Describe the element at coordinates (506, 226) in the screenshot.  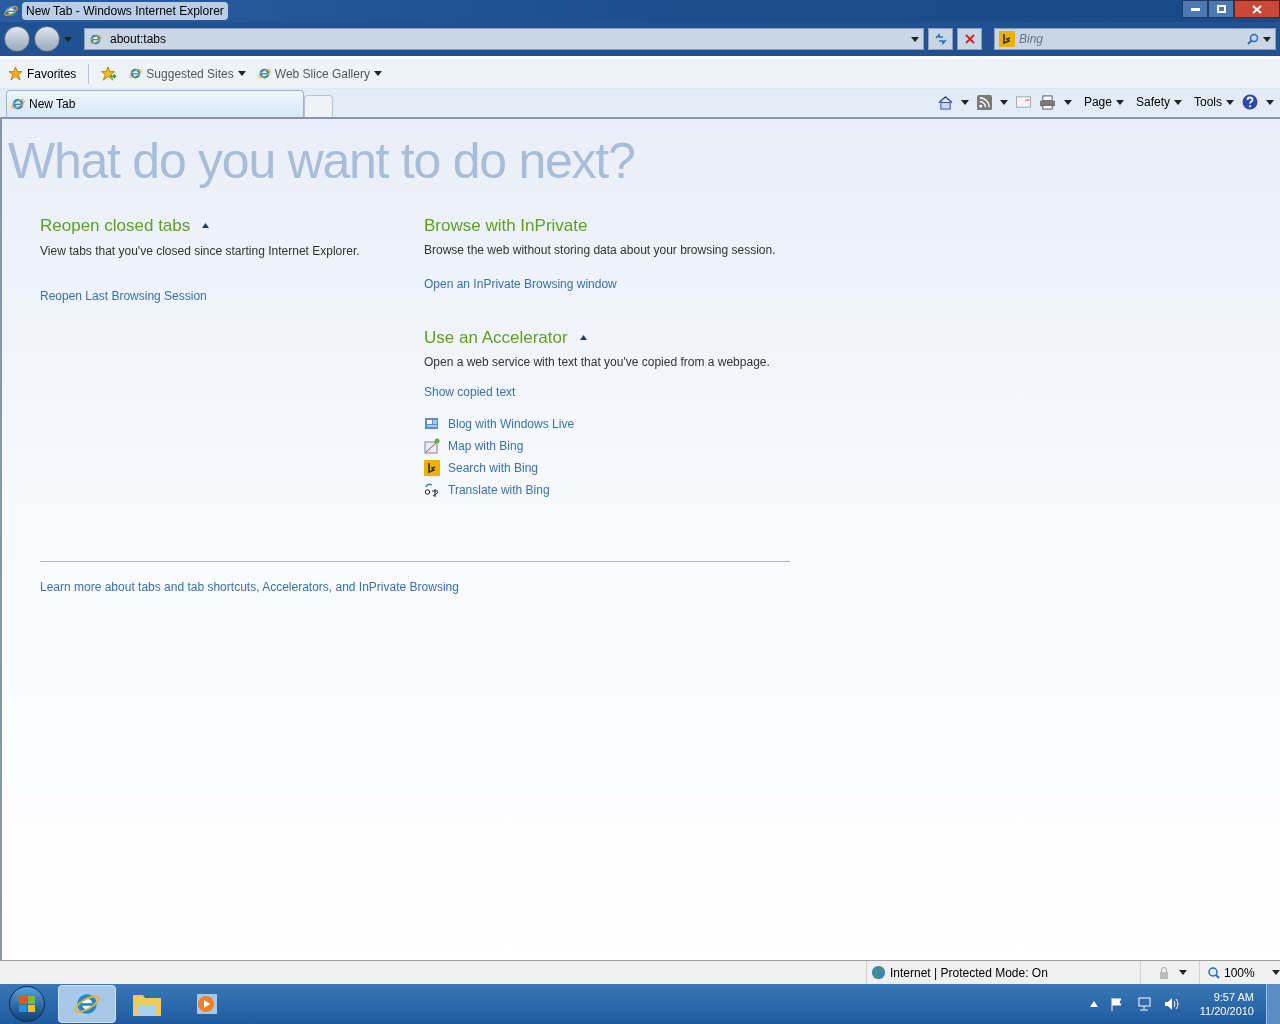
I see `section-title: Browse with InPrivate` at that location.